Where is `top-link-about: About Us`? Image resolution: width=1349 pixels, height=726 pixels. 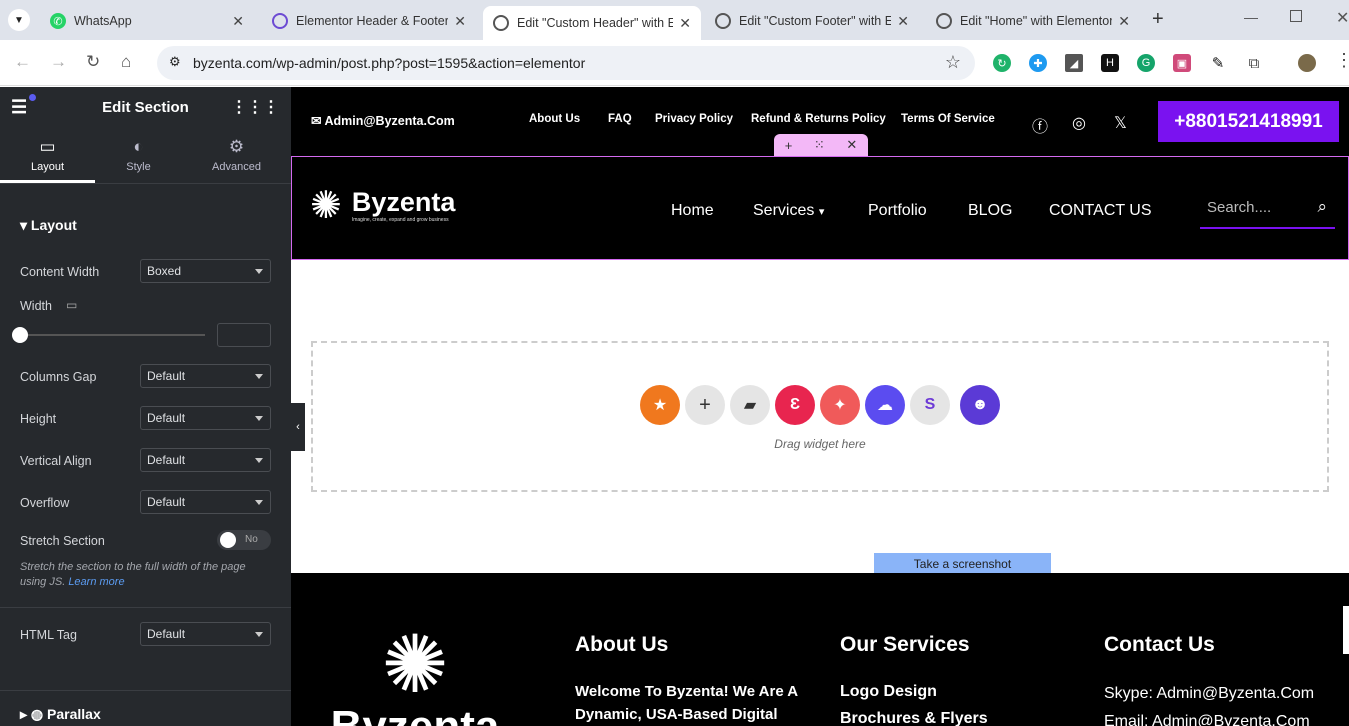
top-link-about: About Us is located at coordinates (554, 119).